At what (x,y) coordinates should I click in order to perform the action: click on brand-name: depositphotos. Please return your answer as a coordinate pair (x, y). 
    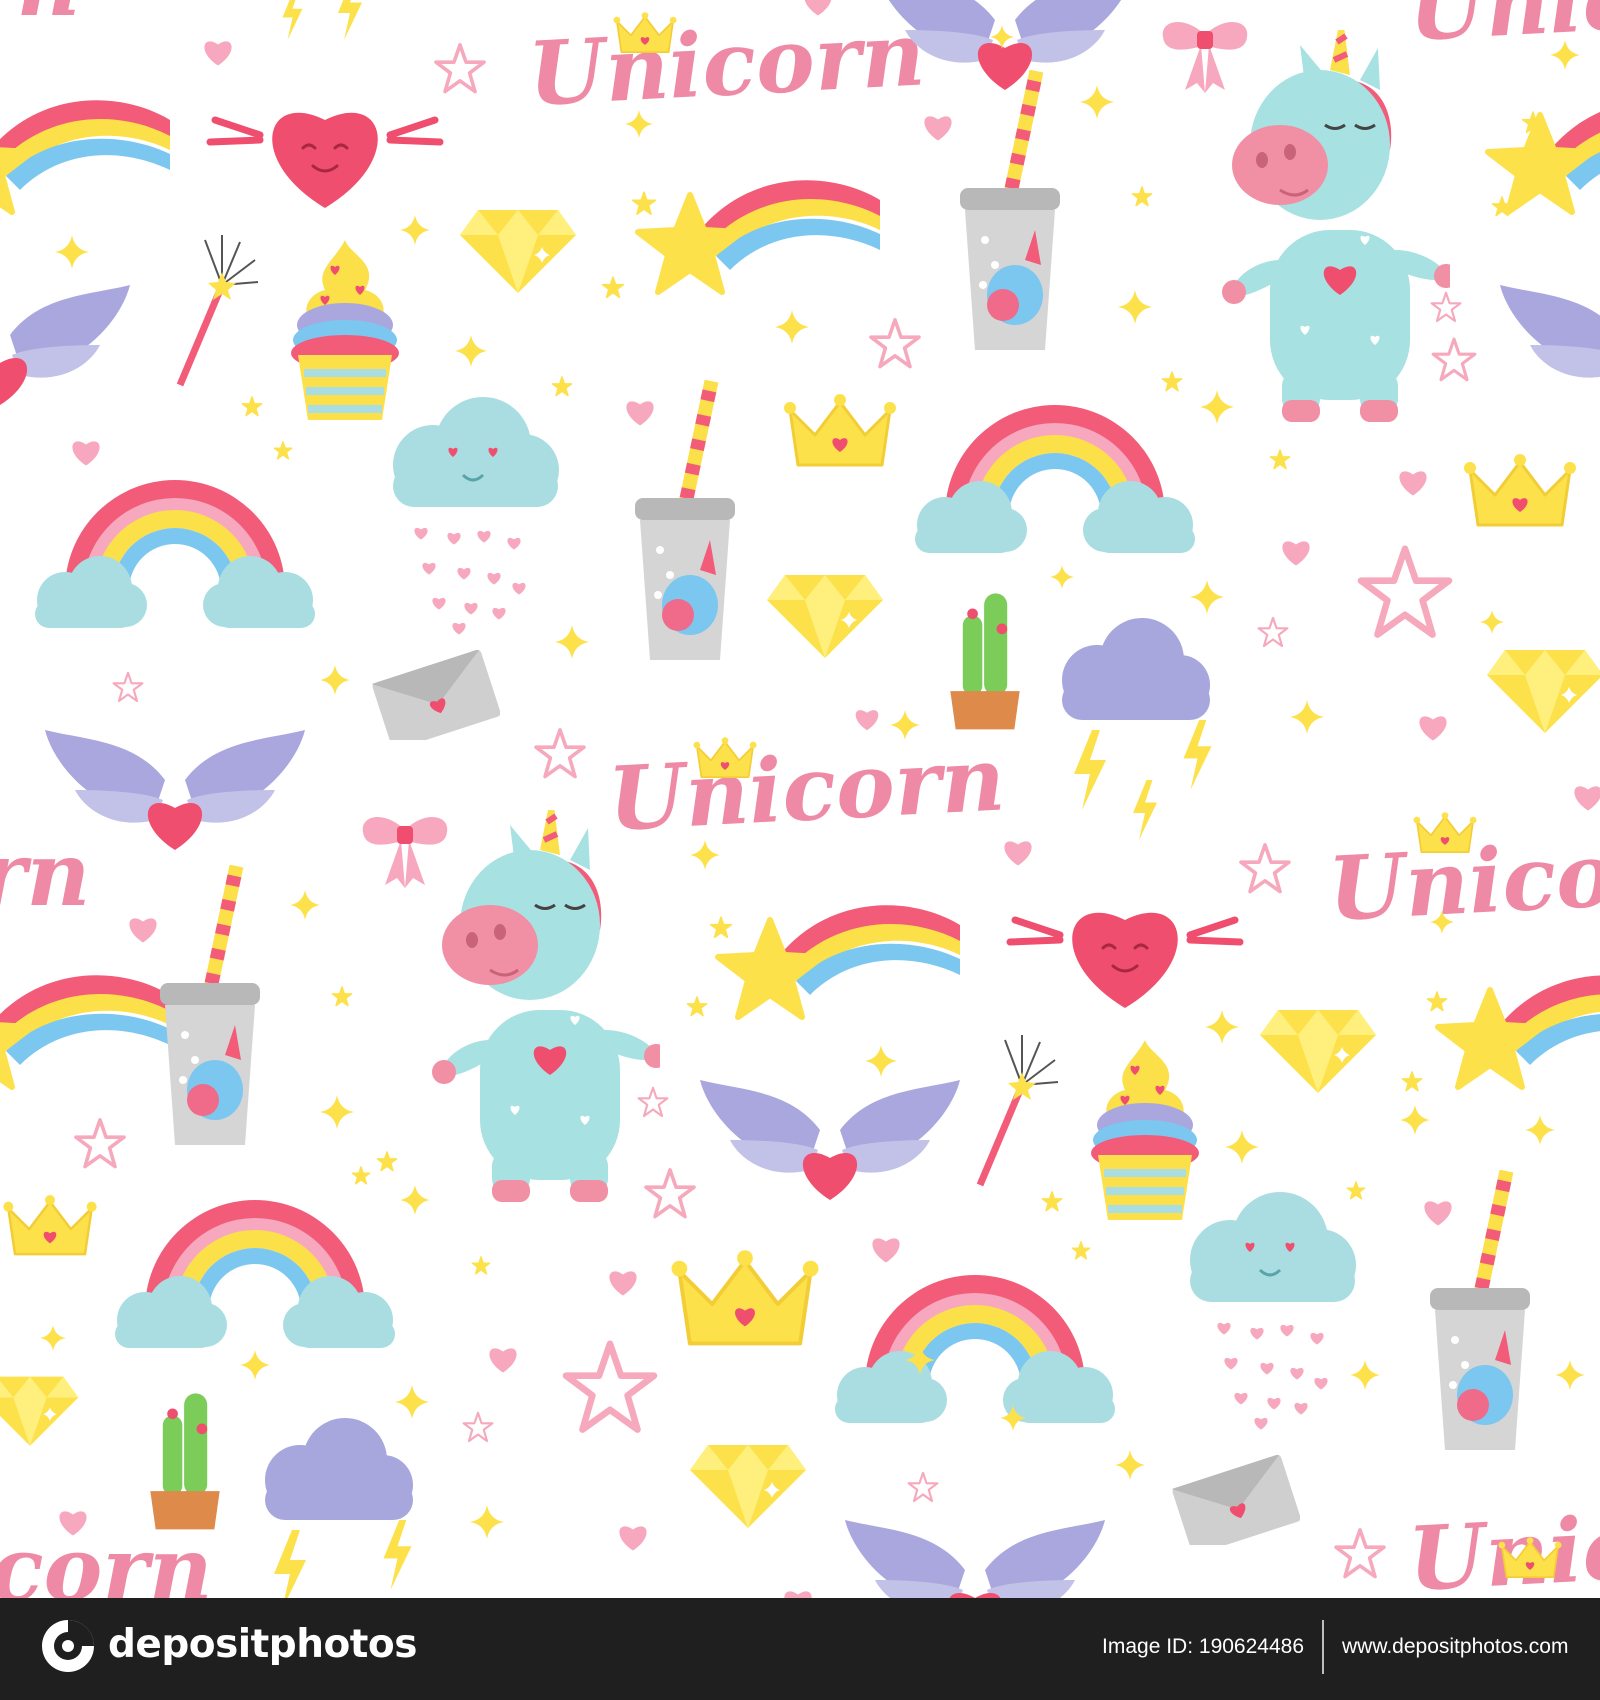
    Looking at the image, I should click on (262, 1644).